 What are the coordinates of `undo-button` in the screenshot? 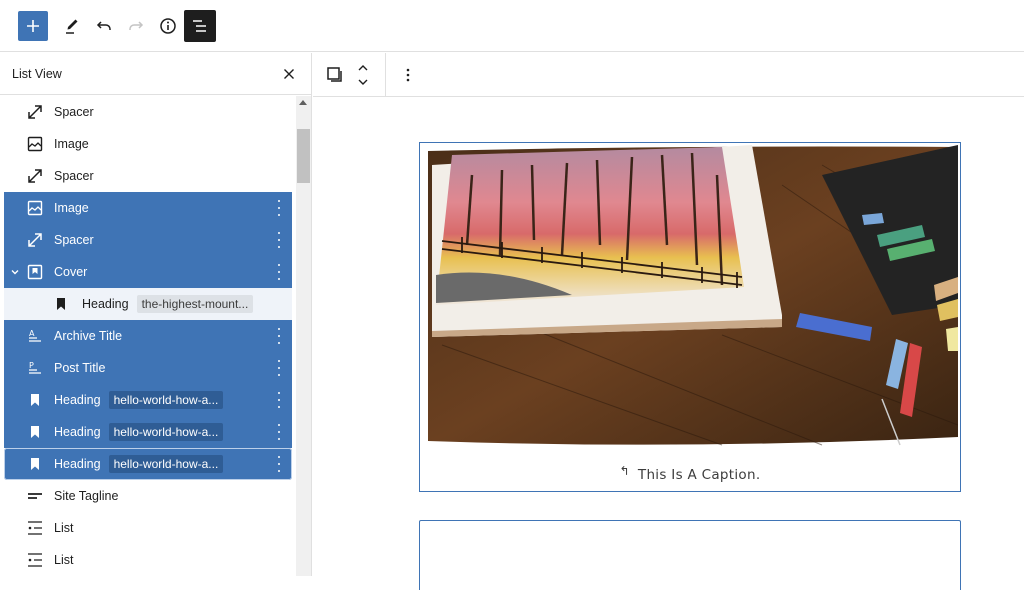 It's located at (104, 26).